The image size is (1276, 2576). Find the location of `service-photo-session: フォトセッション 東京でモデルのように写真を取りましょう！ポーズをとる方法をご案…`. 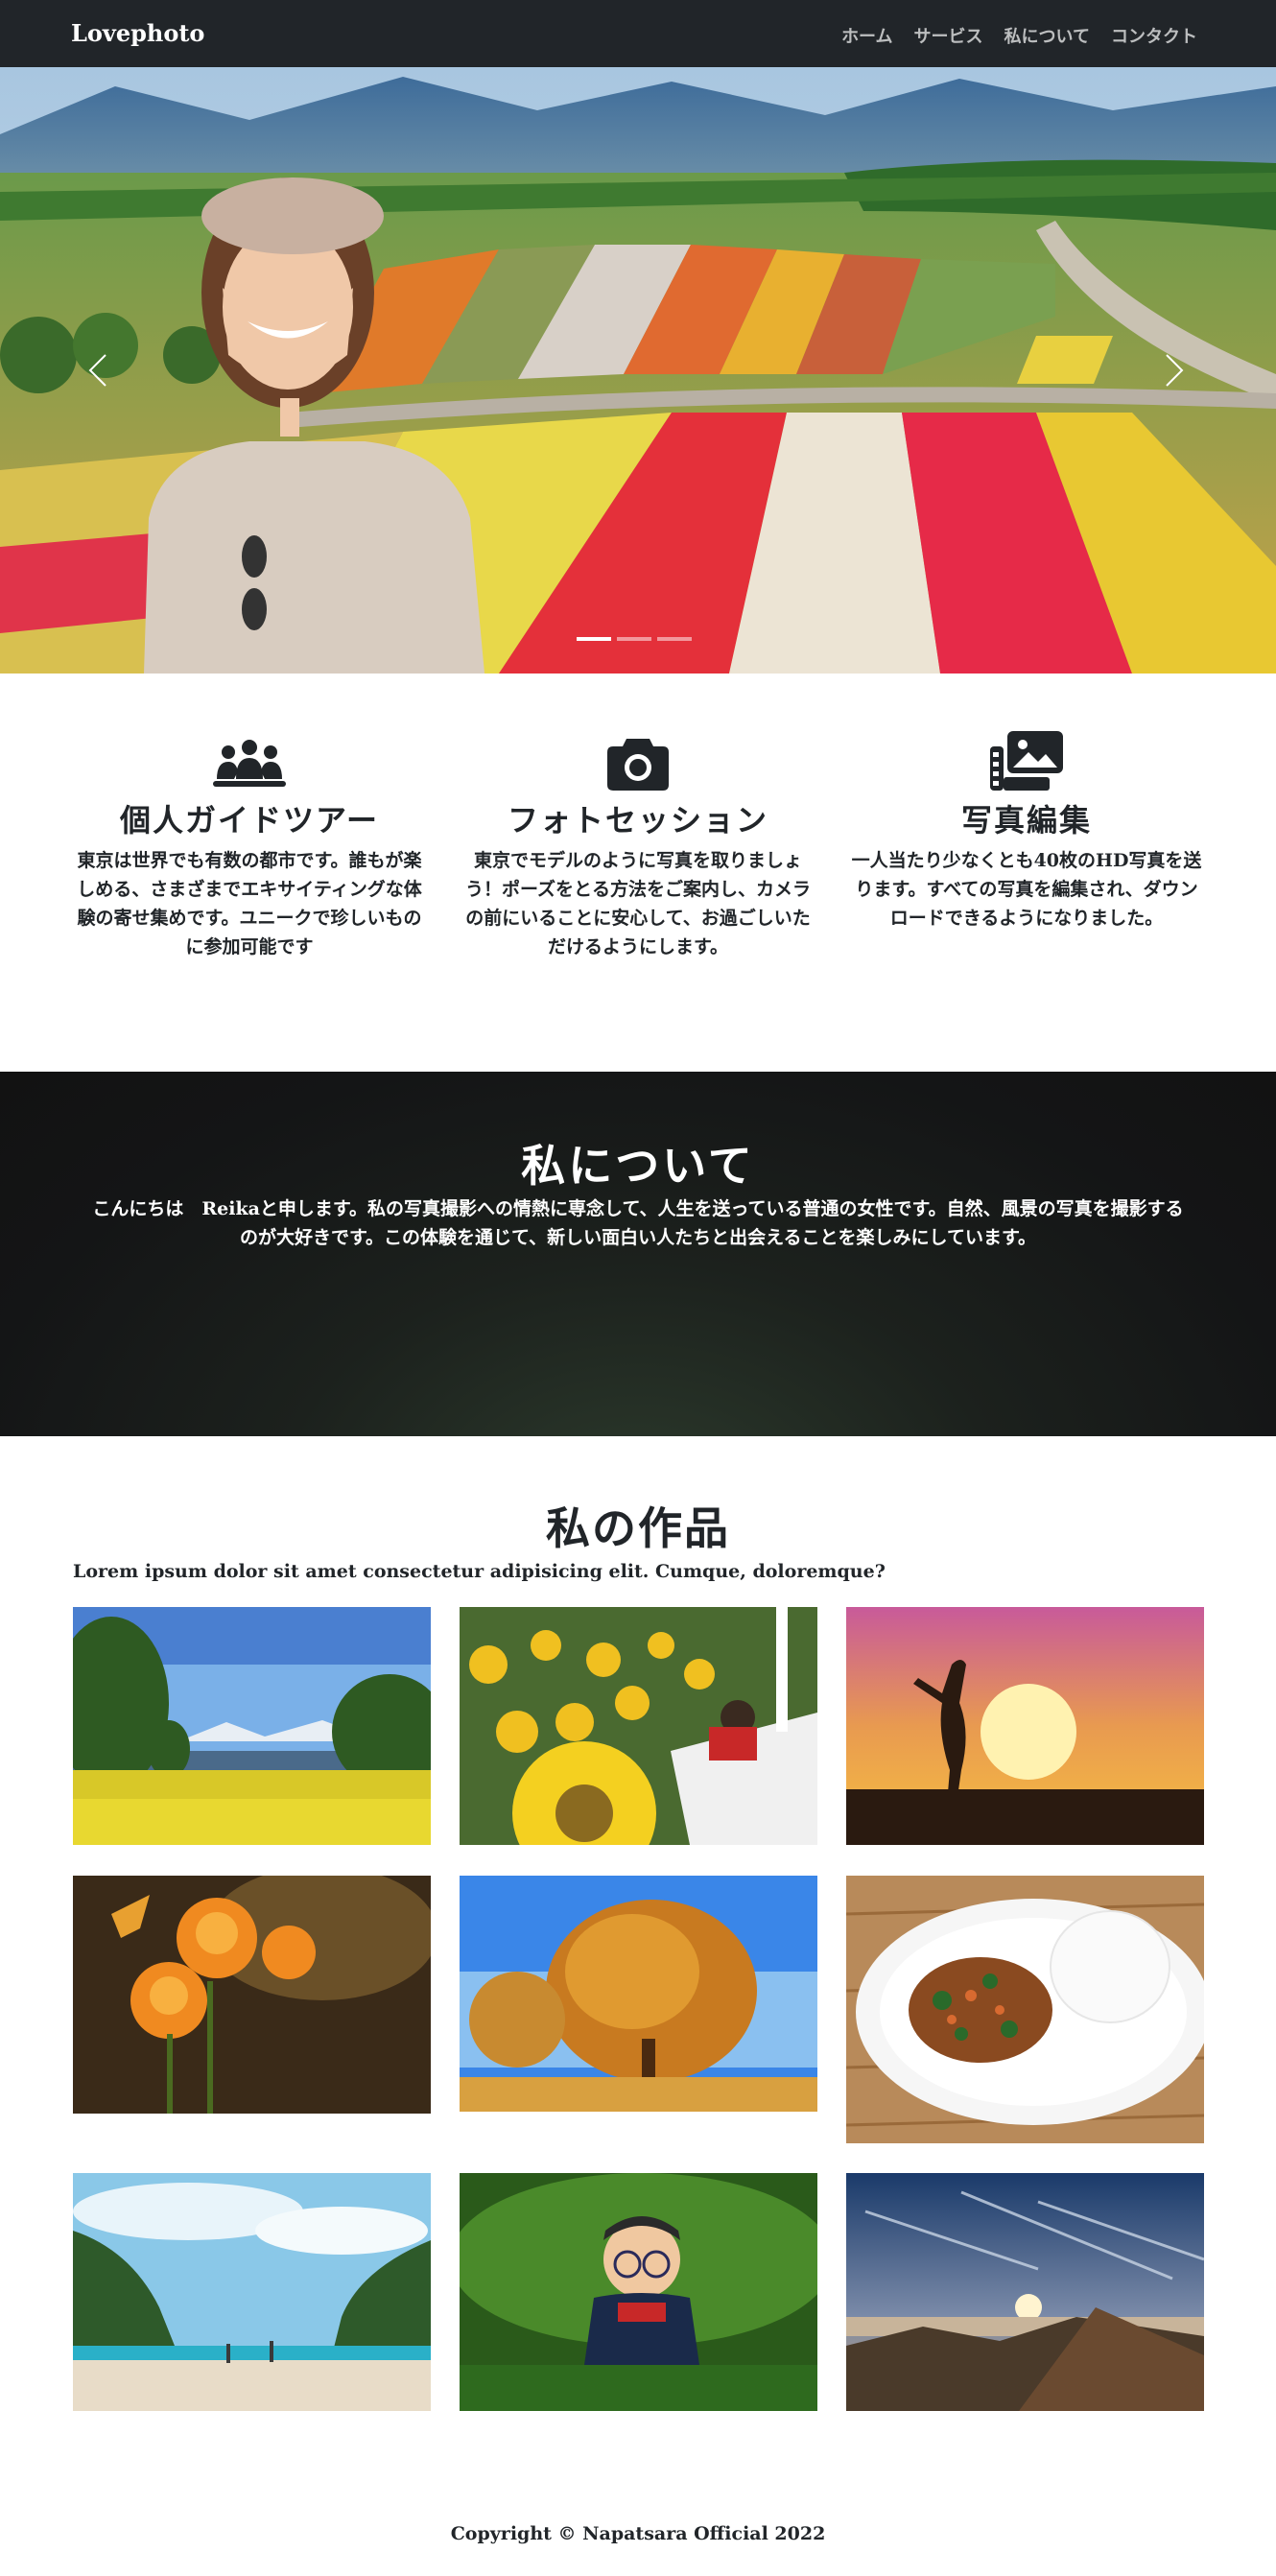

service-photo-session: フォトセッション 東京でモデルのように写真を取りましょう！ポーズをとる方法をご案… is located at coordinates (638, 846).